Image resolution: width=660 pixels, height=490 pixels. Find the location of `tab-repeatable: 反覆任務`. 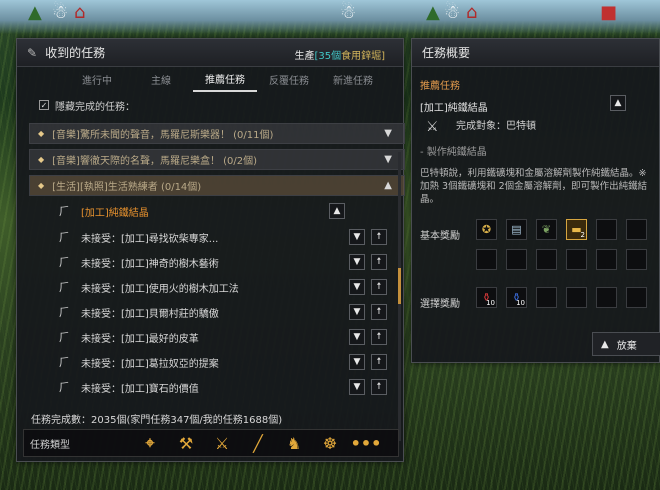

tab-repeatable: 反覆任務 is located at coordinates (289, 81).